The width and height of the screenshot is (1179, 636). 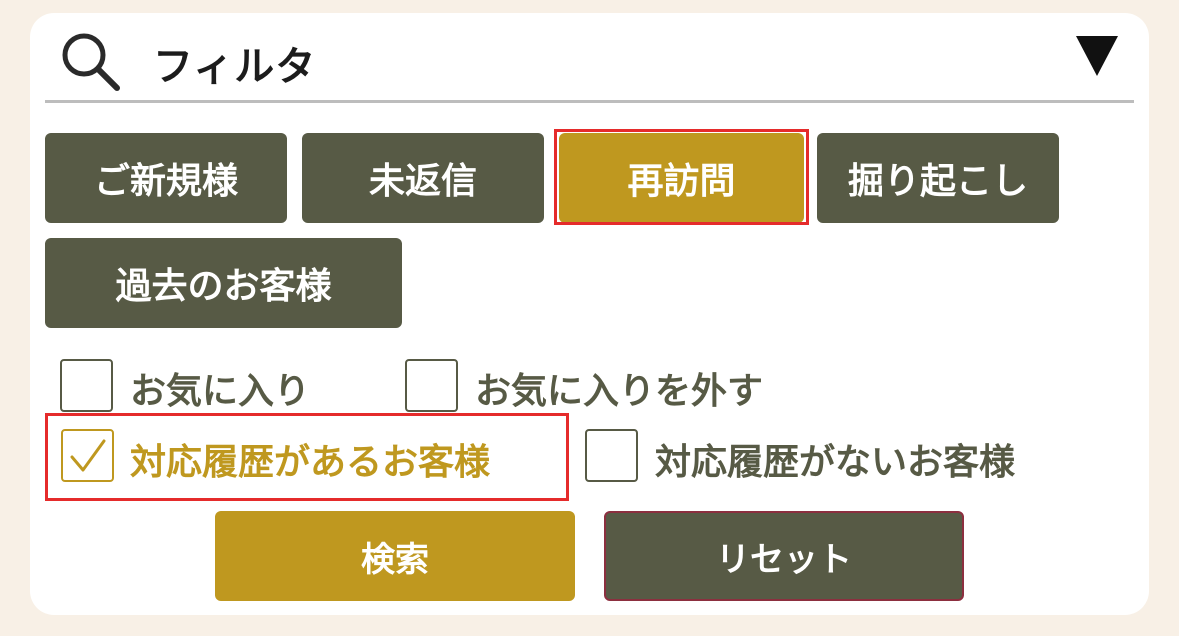 What do you see at coordinates (310, 462) in the screenshot?
I see `label-has-history: 対応履歴があるお客様` at bounding box center [310, 462].